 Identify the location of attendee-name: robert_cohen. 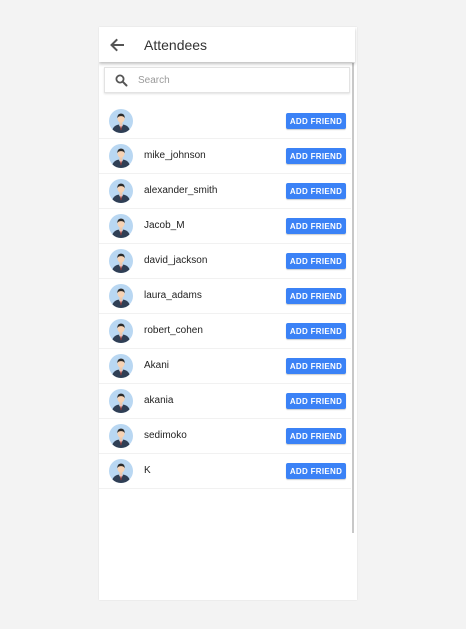
(173, 330).